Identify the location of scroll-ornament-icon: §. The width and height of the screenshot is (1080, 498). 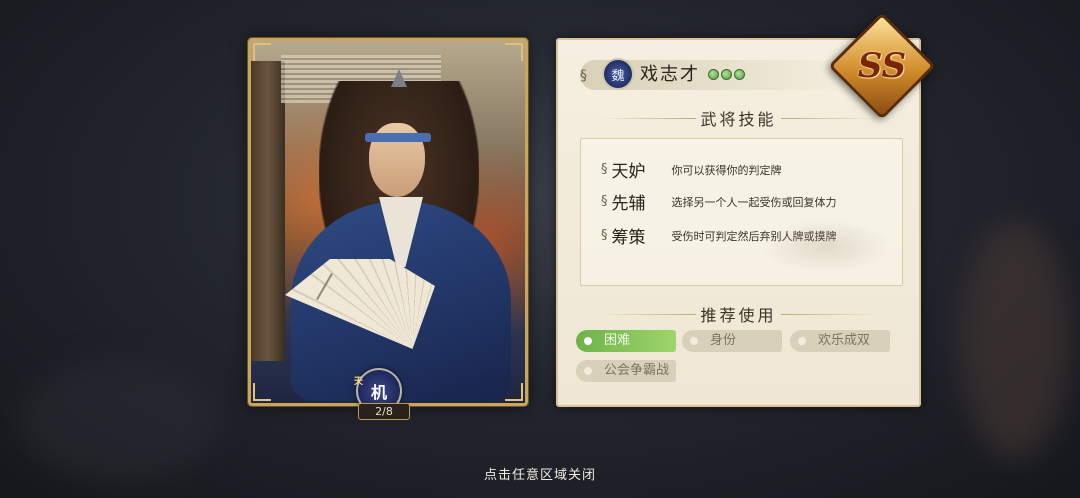
(583, 76).